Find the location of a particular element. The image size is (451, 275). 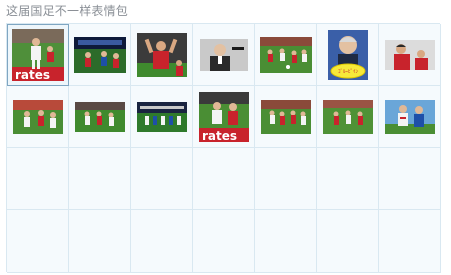

sticker-cell-1: rates is located at coordinates (38, 55).